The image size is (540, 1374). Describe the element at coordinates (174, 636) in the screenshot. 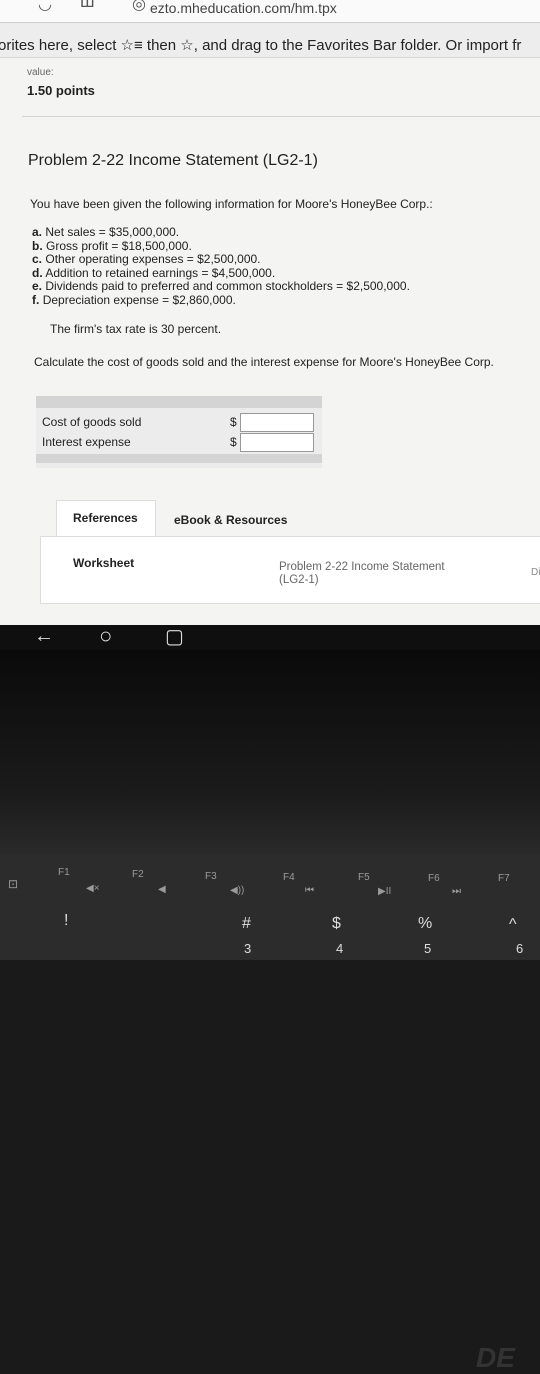

I see `recents-icon: ▢` at that location.